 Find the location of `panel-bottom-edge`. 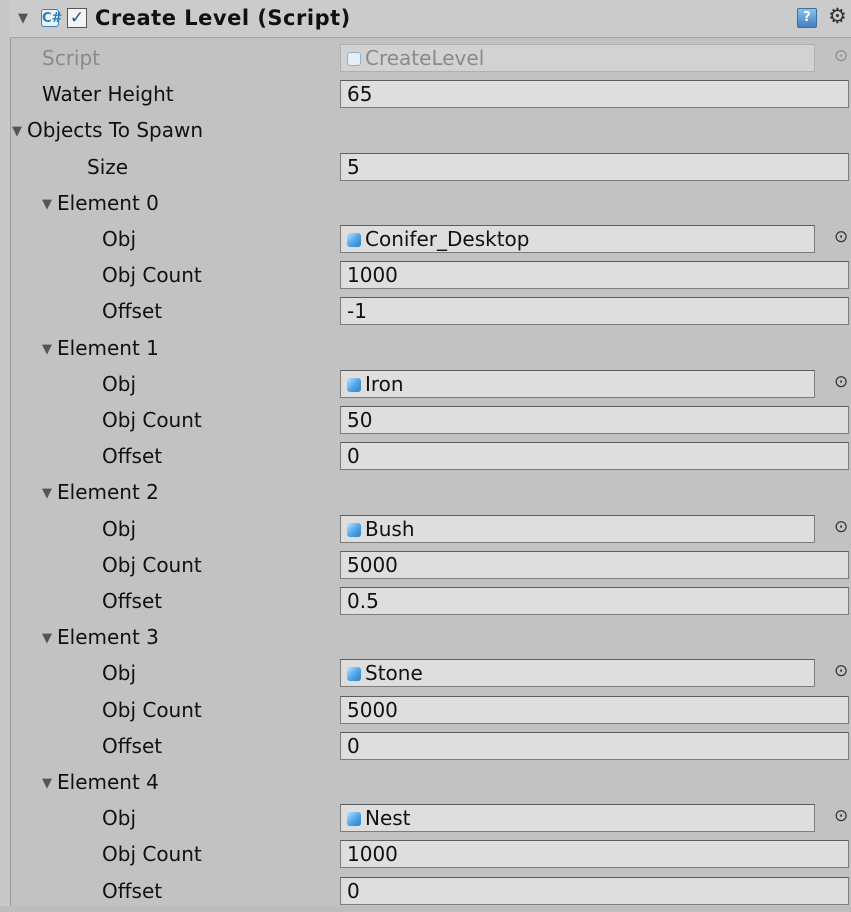

panel-bottom-edge is located at coordinates (425, 909).